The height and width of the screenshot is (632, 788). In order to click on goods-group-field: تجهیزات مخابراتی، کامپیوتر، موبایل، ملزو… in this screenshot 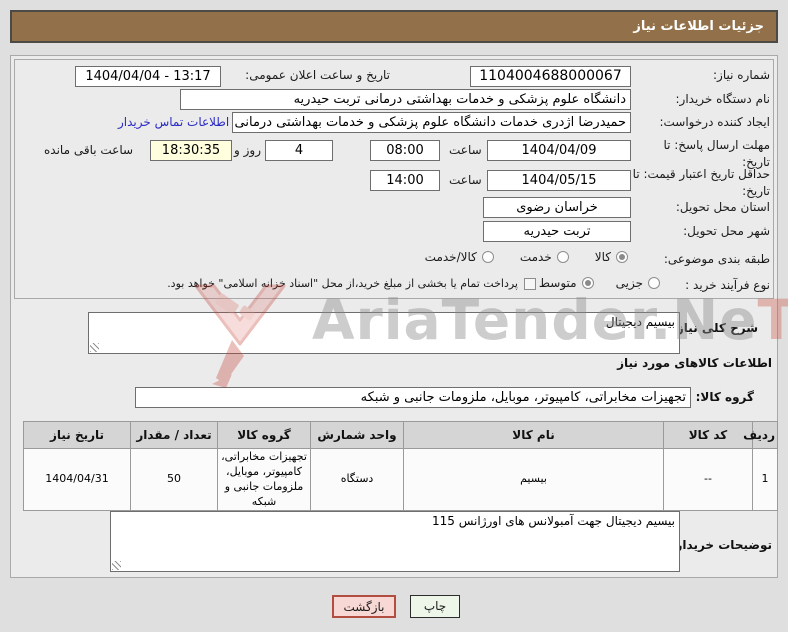, I will do `click(413, 397)`.